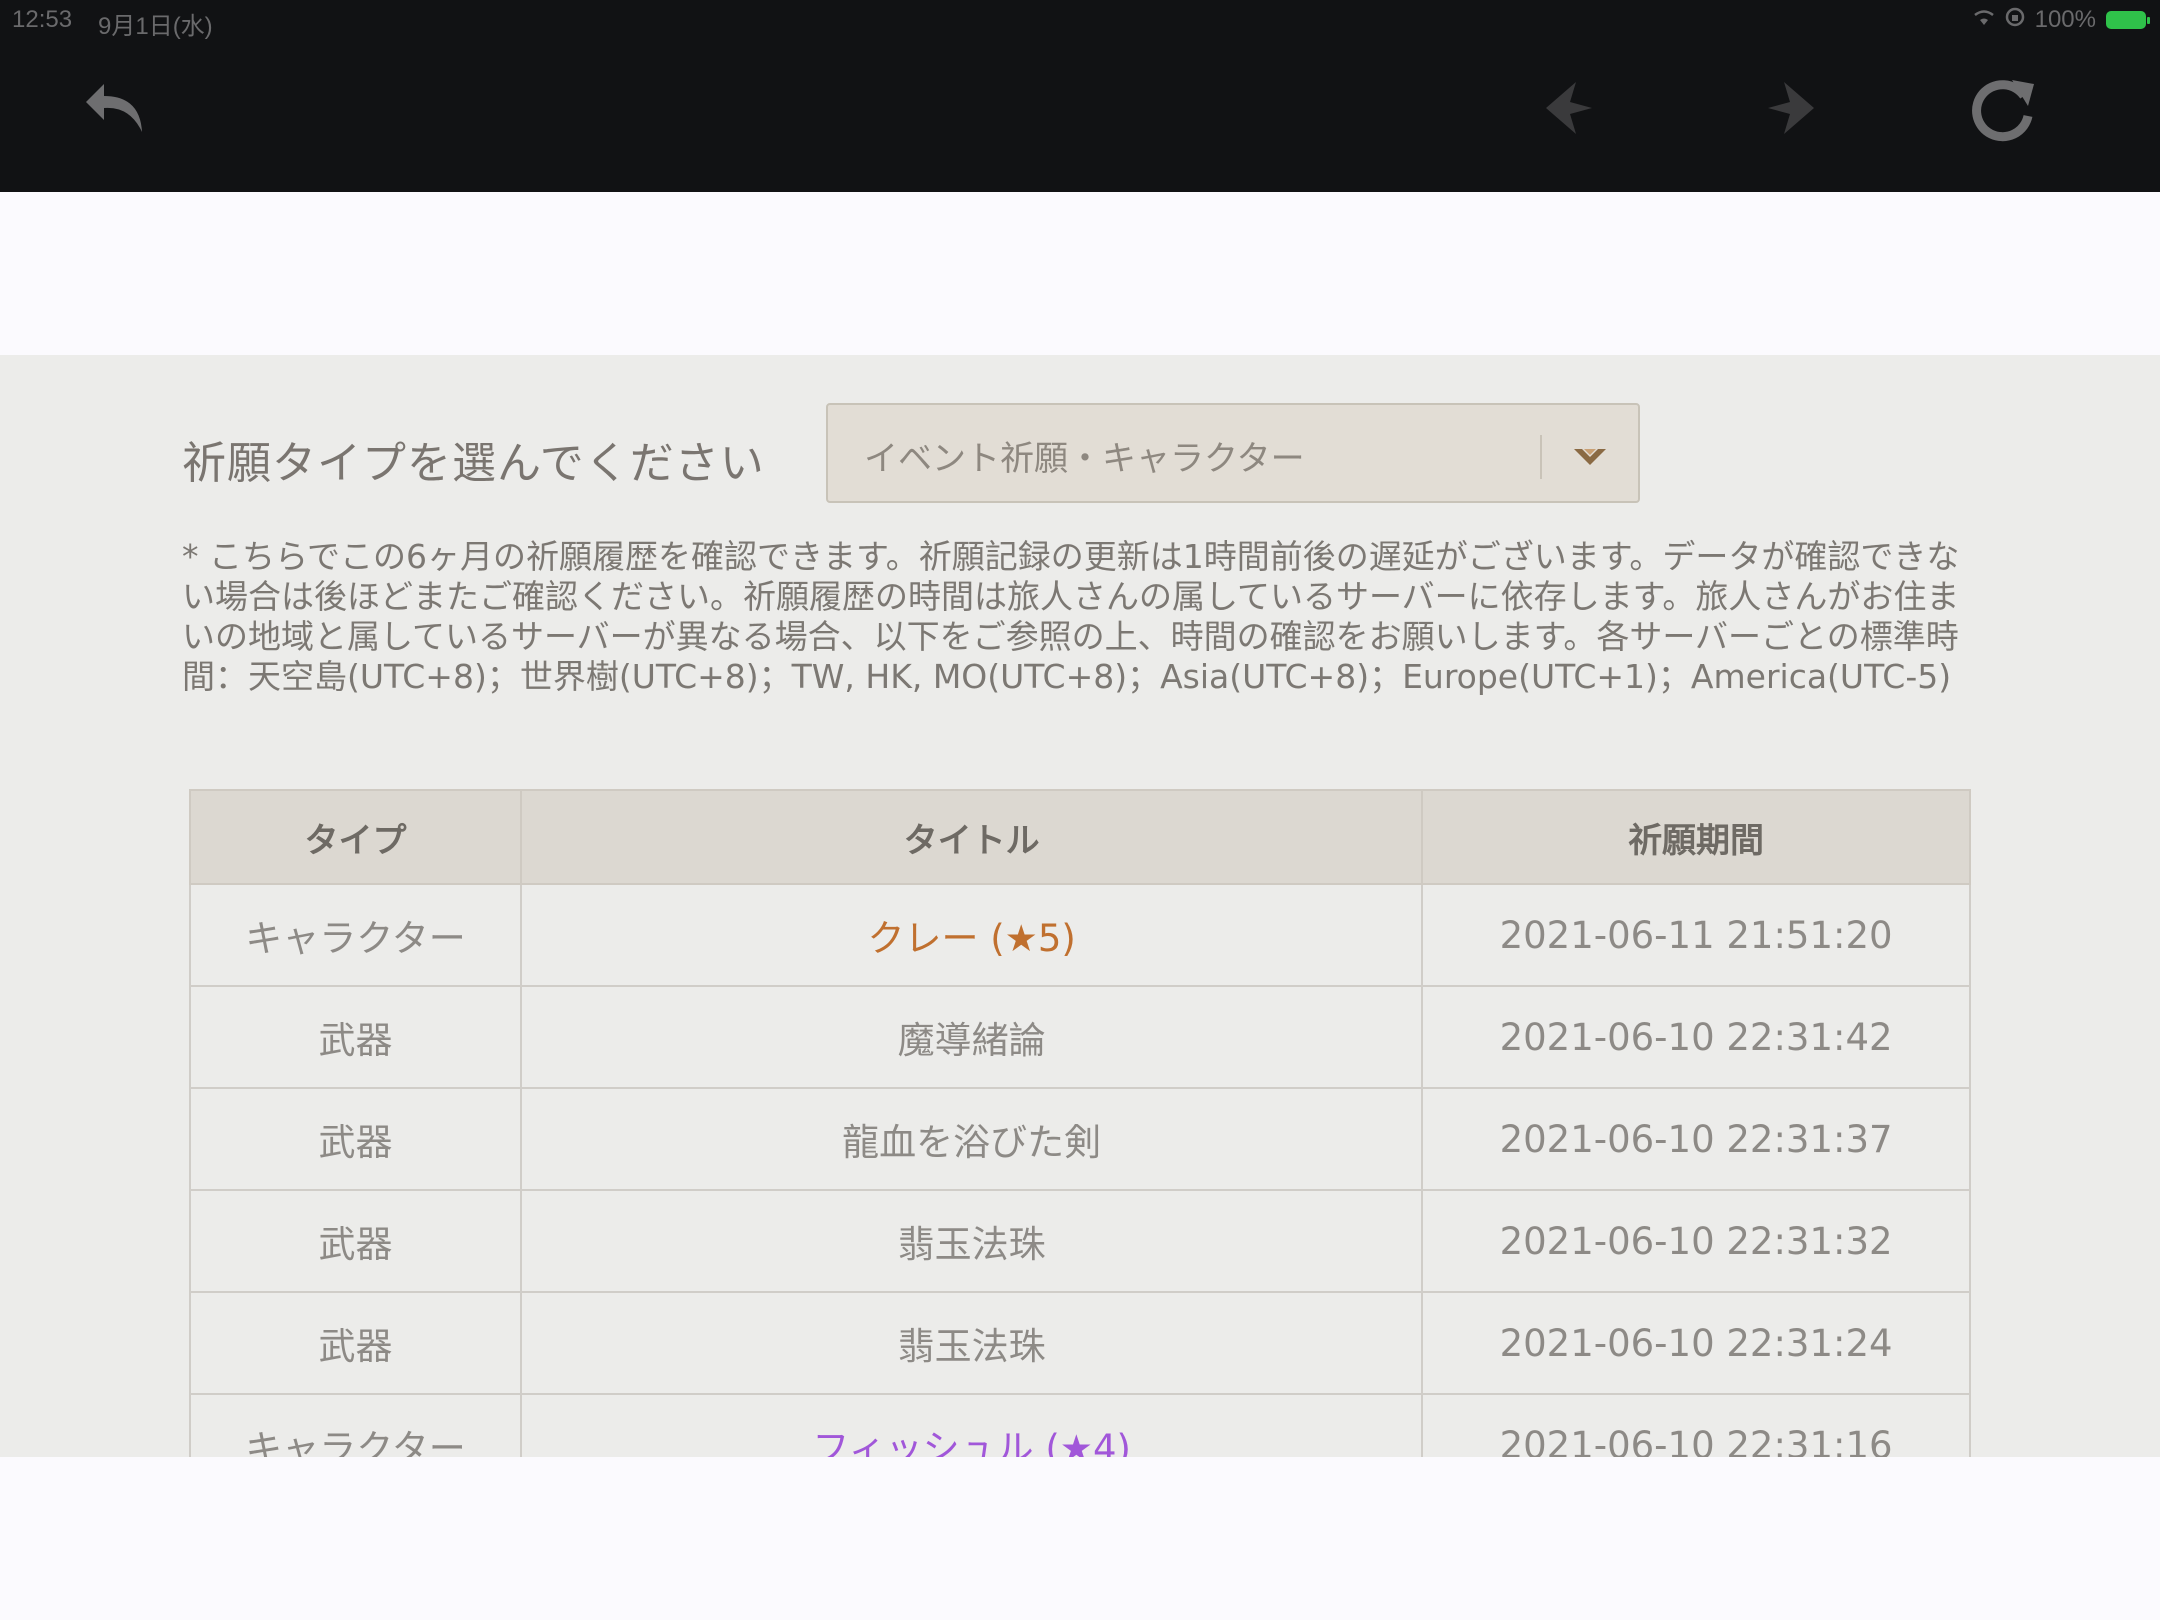 The height and width of the screenshot is (1620, 2160). I want to click on battery-percent: 100%, so click(2065, 19).